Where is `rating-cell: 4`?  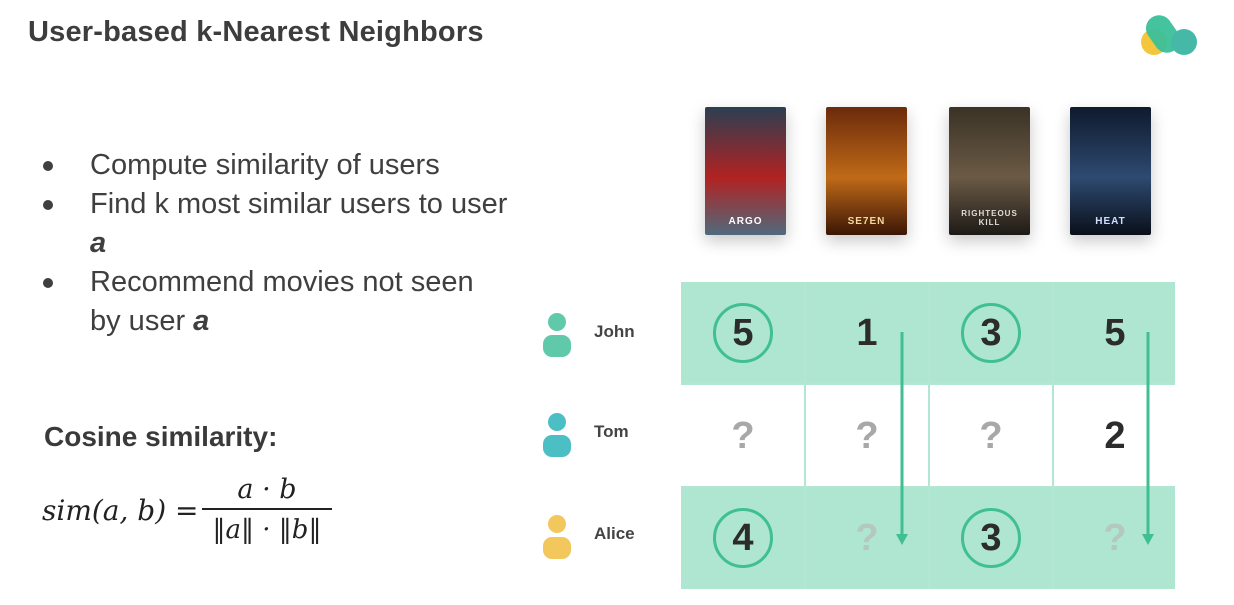 rating-cell: 4 is located at coordinates (743, 538).